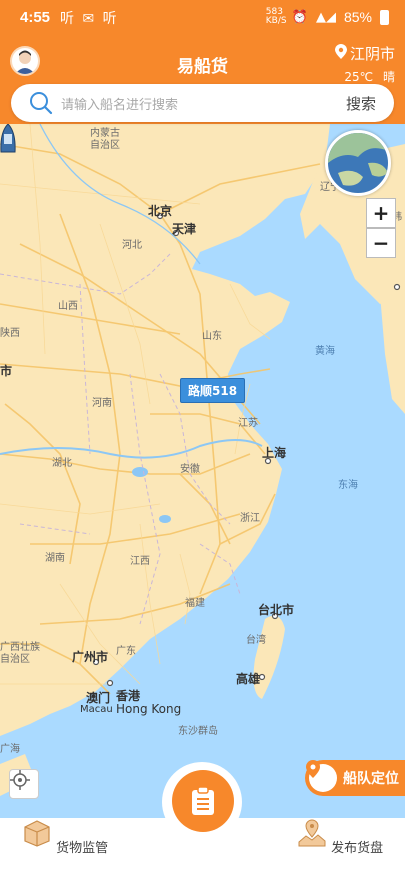  What do you see at coordinates (55, 558) in the screenshot?
I see `map-label: 湖南` at bounding box center [55, 558].